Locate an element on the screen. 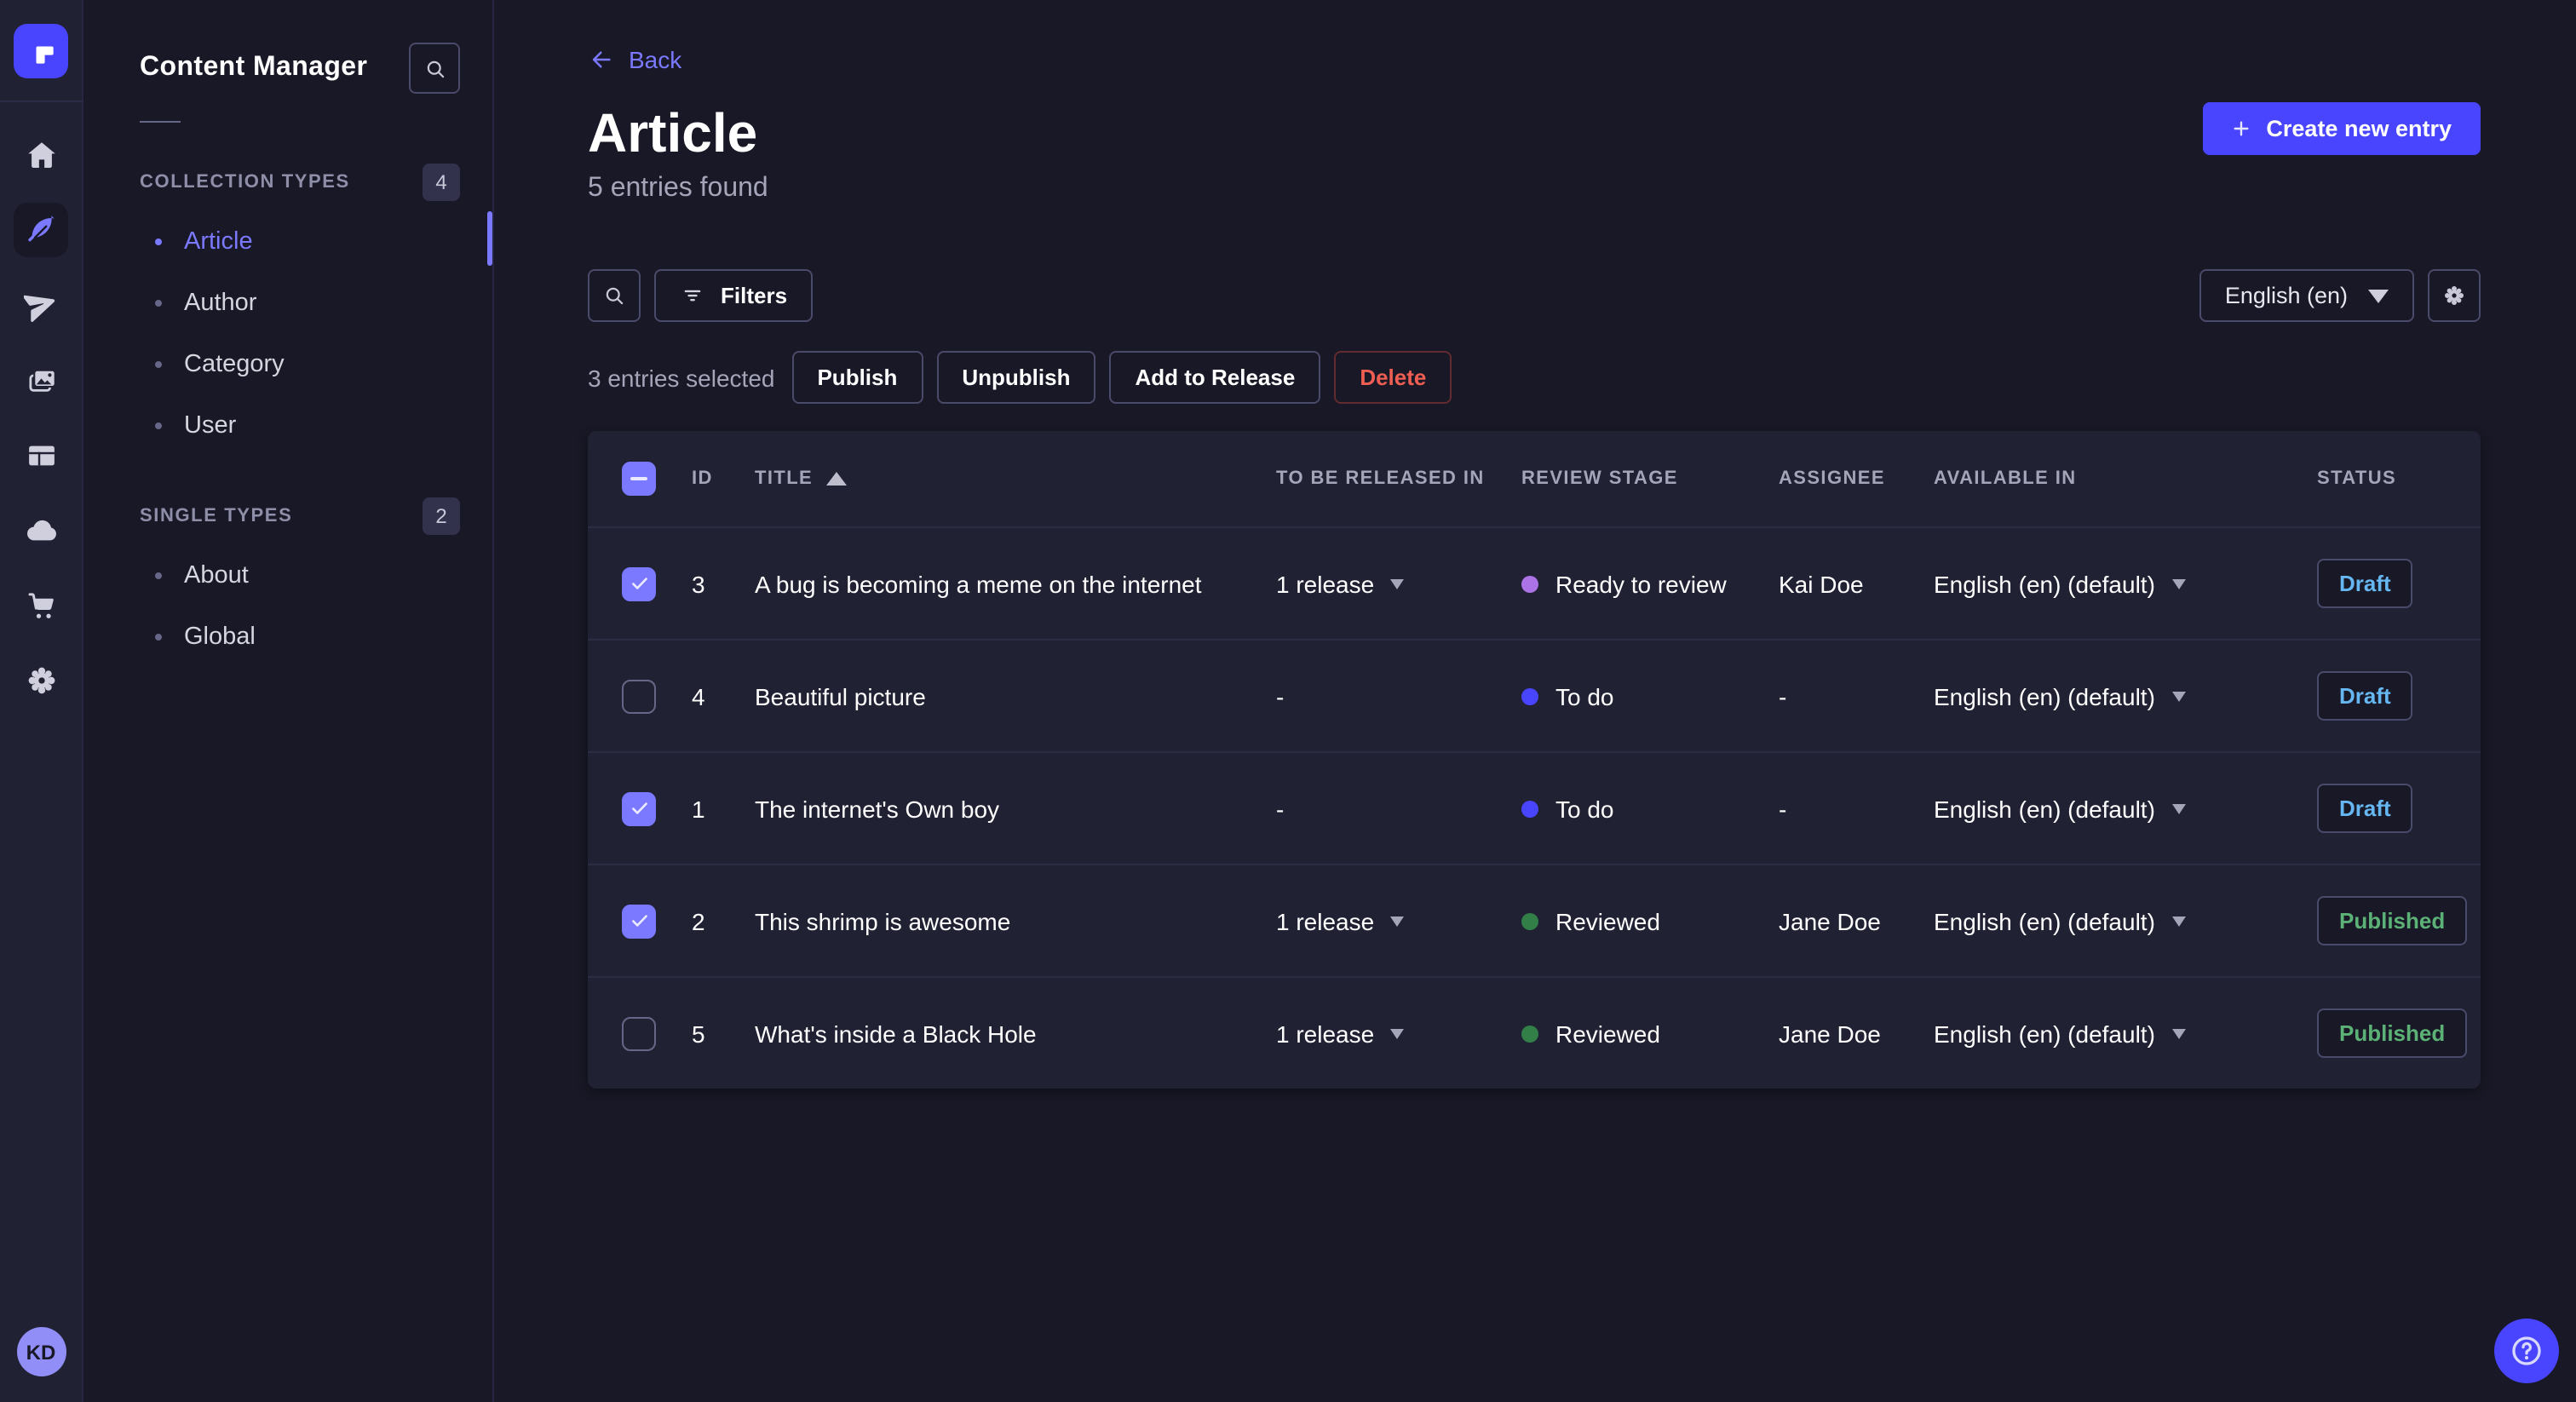 Image resolution: width=2576 pixels, height=1402 pixels. sidebar-search-button is located at coordinates (434, 68).